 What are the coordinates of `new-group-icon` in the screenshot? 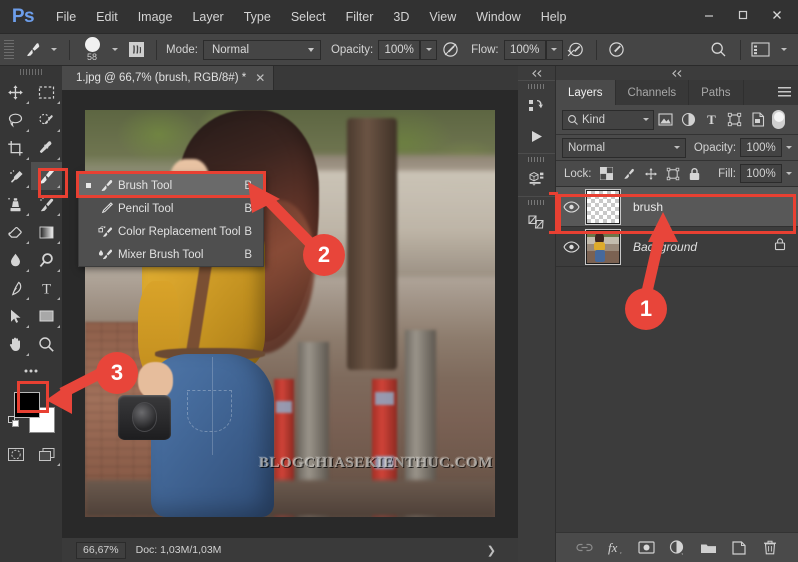 It's located at (708, 548).